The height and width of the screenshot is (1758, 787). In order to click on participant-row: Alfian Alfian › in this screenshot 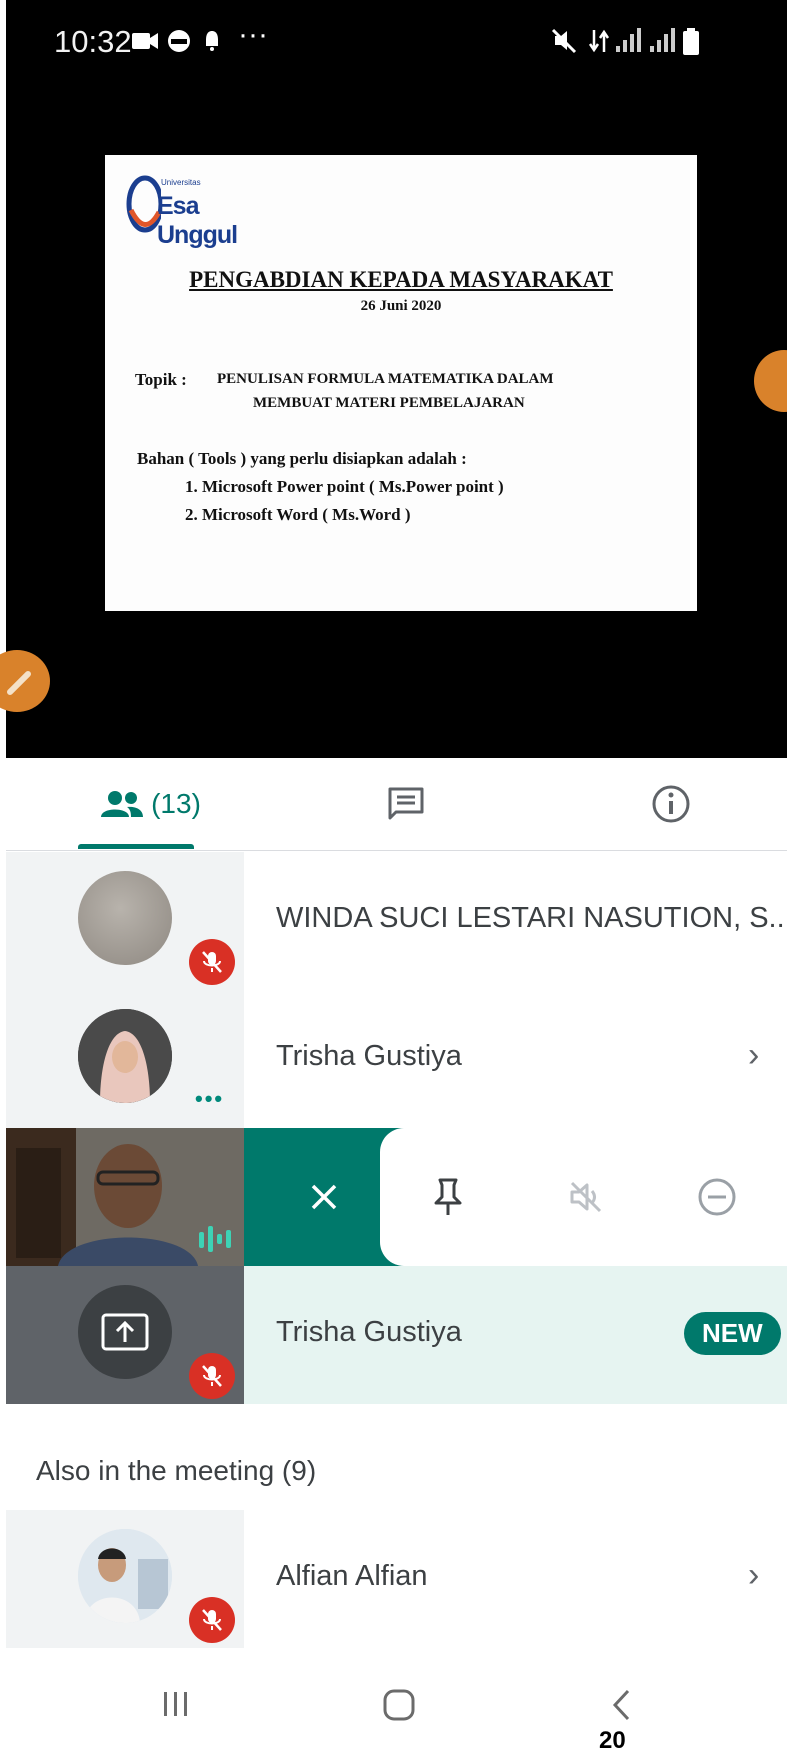, I will do `click(396, 1579)`.